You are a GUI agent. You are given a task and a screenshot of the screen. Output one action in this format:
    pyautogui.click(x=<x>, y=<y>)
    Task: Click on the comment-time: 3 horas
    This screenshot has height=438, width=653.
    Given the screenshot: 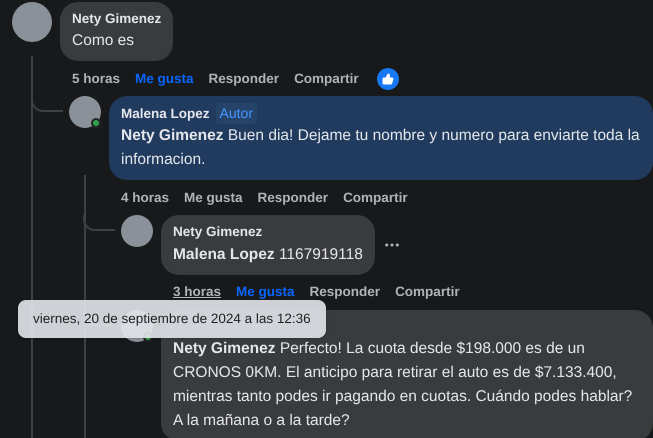 What is the action you would take?
    pyautogui.click(x=197, y=292)
    